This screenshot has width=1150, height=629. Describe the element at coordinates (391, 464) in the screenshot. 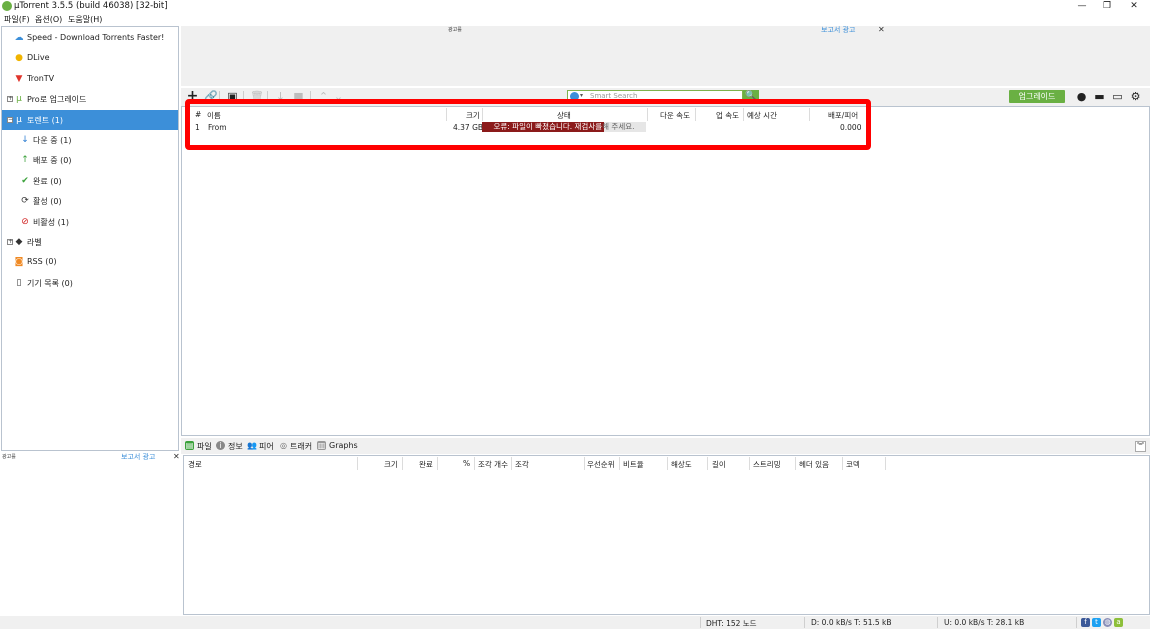

I see `files-col-size: 크기` at that location.